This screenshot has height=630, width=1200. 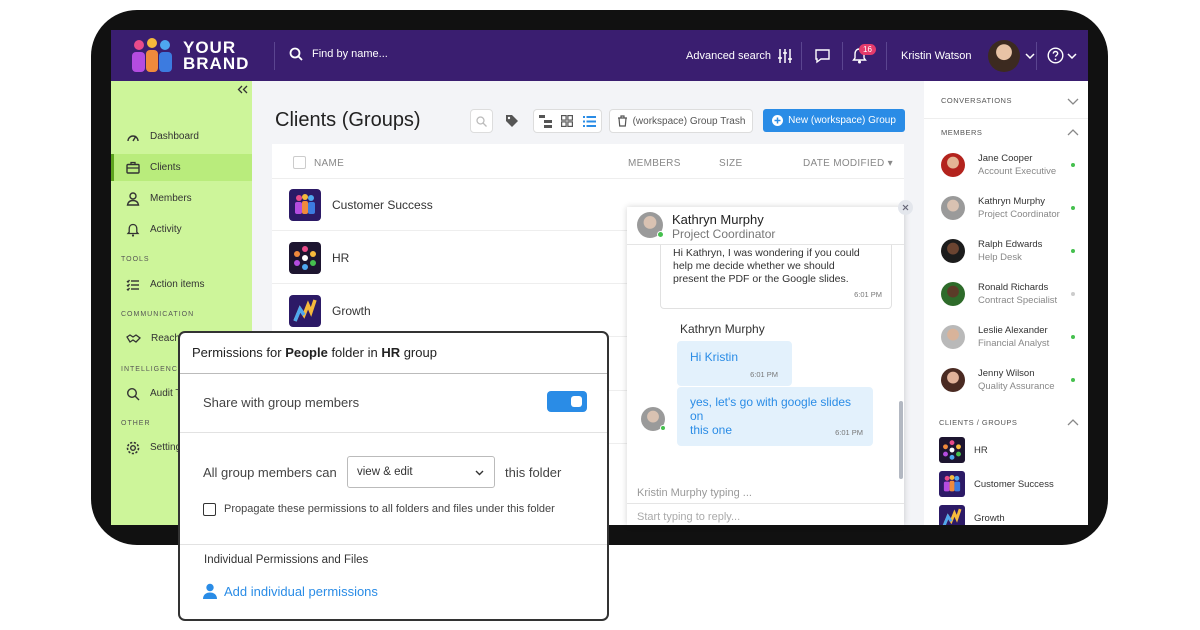 What do you see at coordinates (681, 121) in the screenshot?
I see `group-trash-button: (workspace) Group Trash` at bounding box center [681, 121].